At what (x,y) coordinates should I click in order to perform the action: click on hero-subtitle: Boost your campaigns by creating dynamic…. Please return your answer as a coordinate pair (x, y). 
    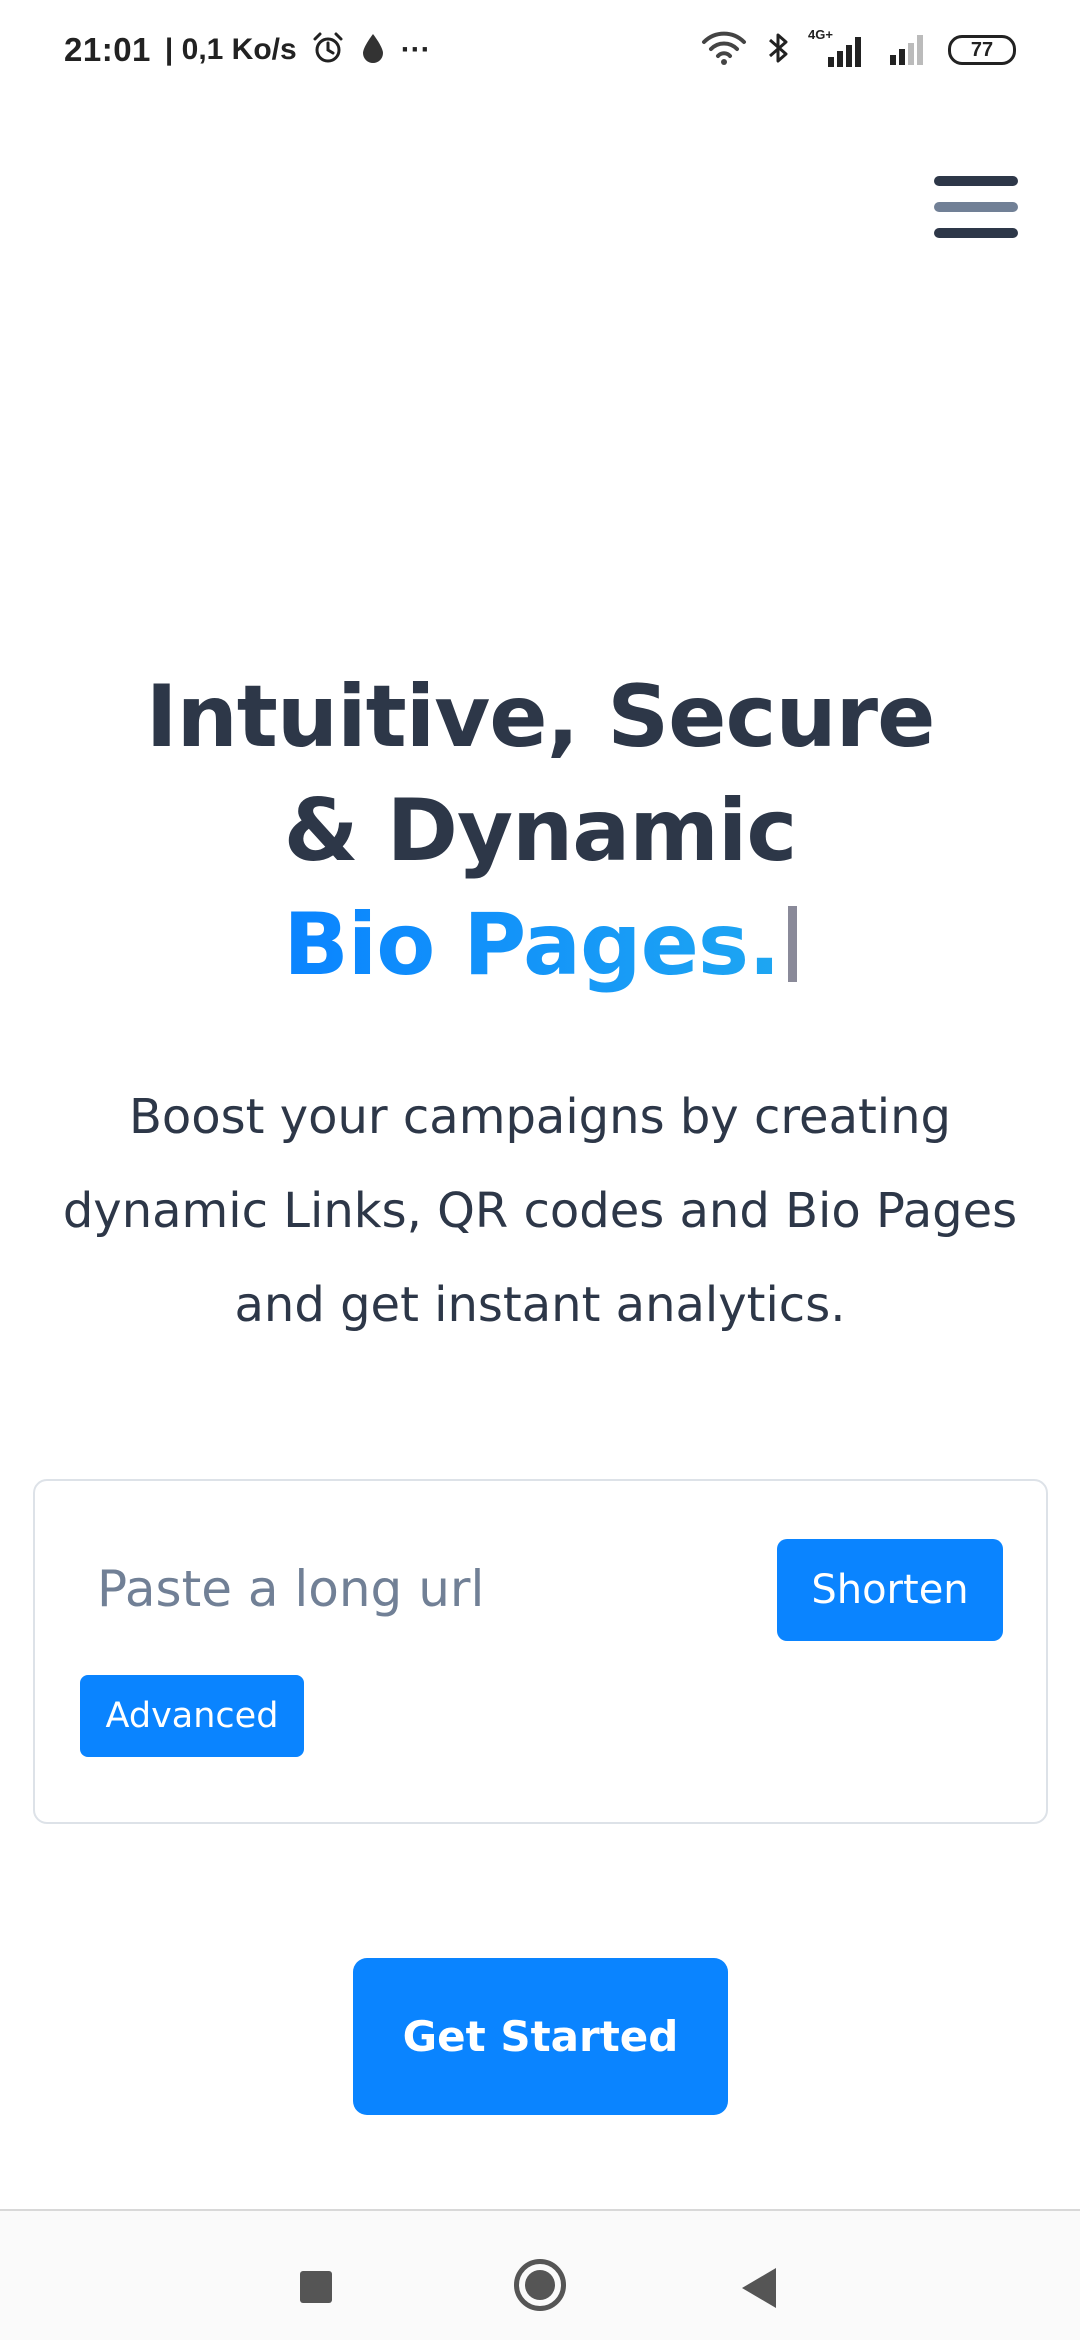
    Looking at the image, I should click on (540, 1211).